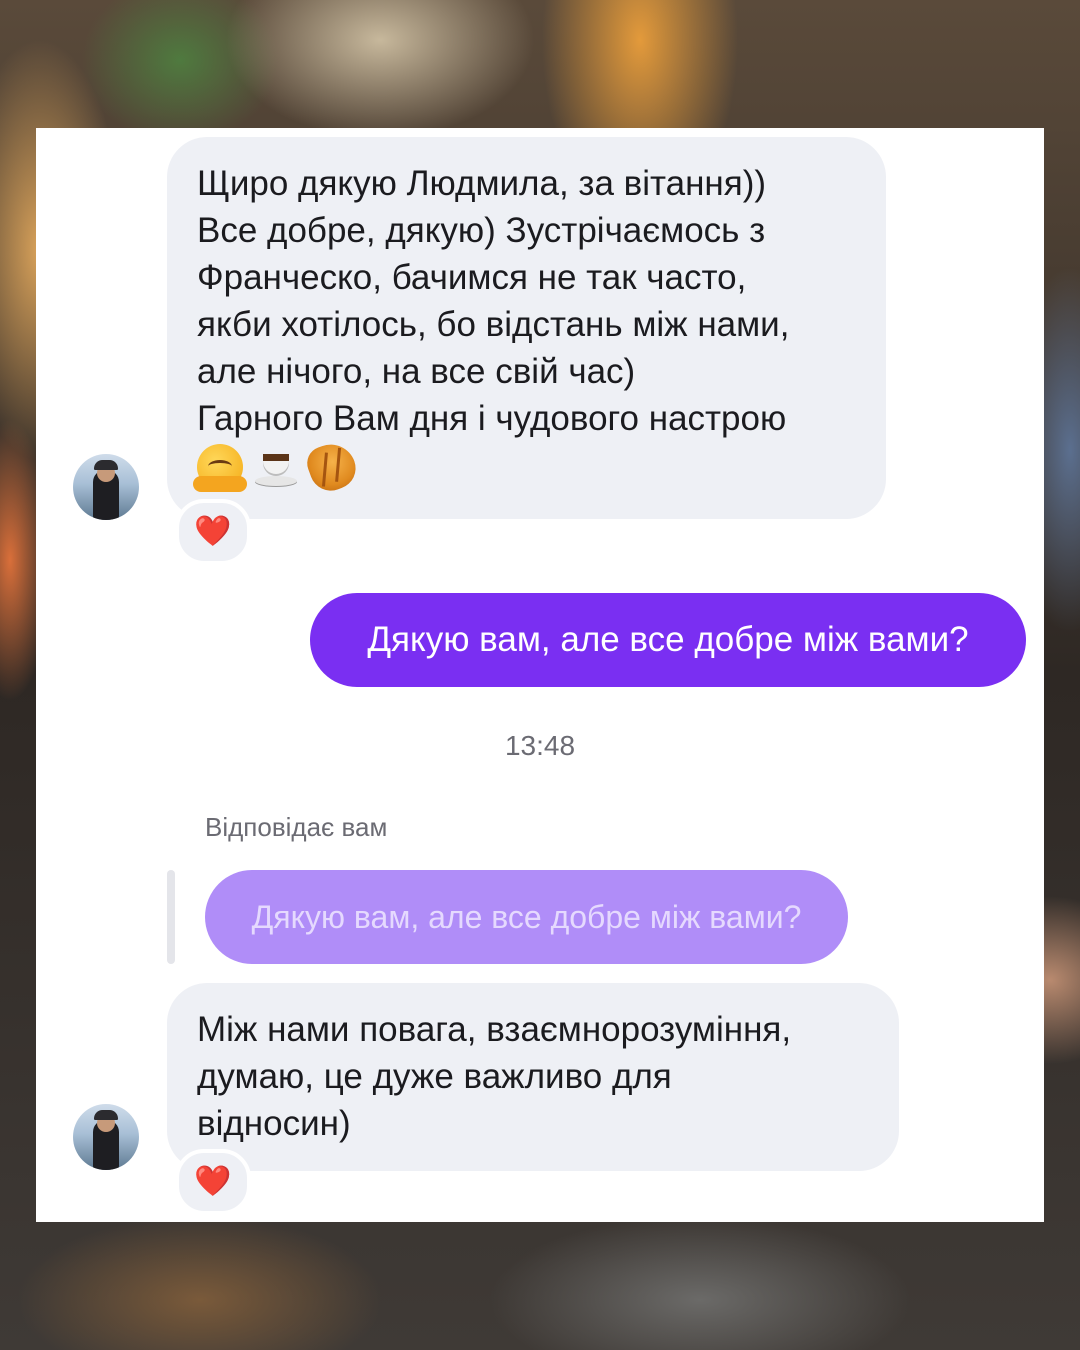 The width and height of the screenshot is (1080, 1350). What do you see at coordinates (482, 183) in the screenshot?
I see `message-line: Щиро дякую Людмила, за вітання))` at bounding box center [482, 183].